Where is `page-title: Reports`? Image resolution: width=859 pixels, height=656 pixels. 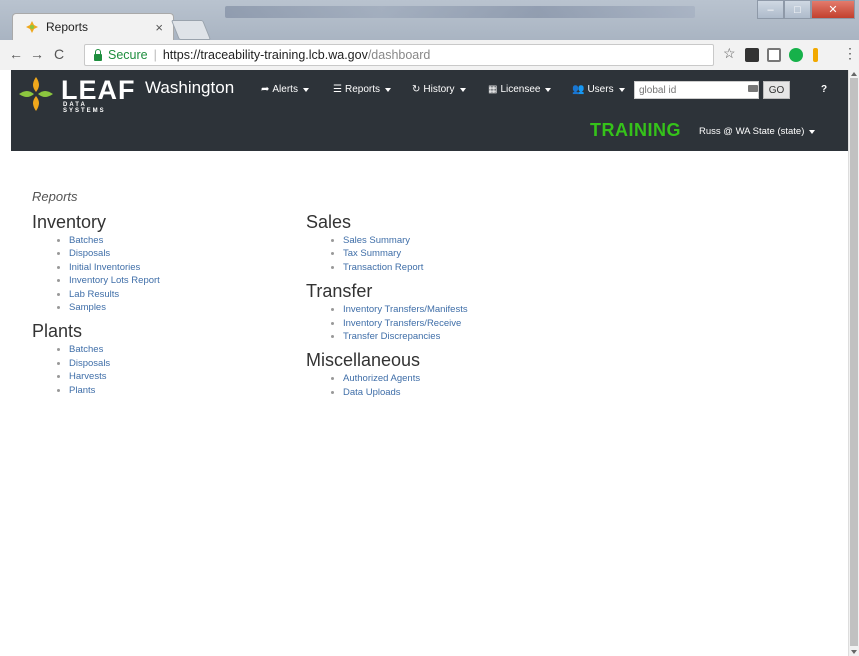
page-title: Reports is located at coordinates (55, 196).